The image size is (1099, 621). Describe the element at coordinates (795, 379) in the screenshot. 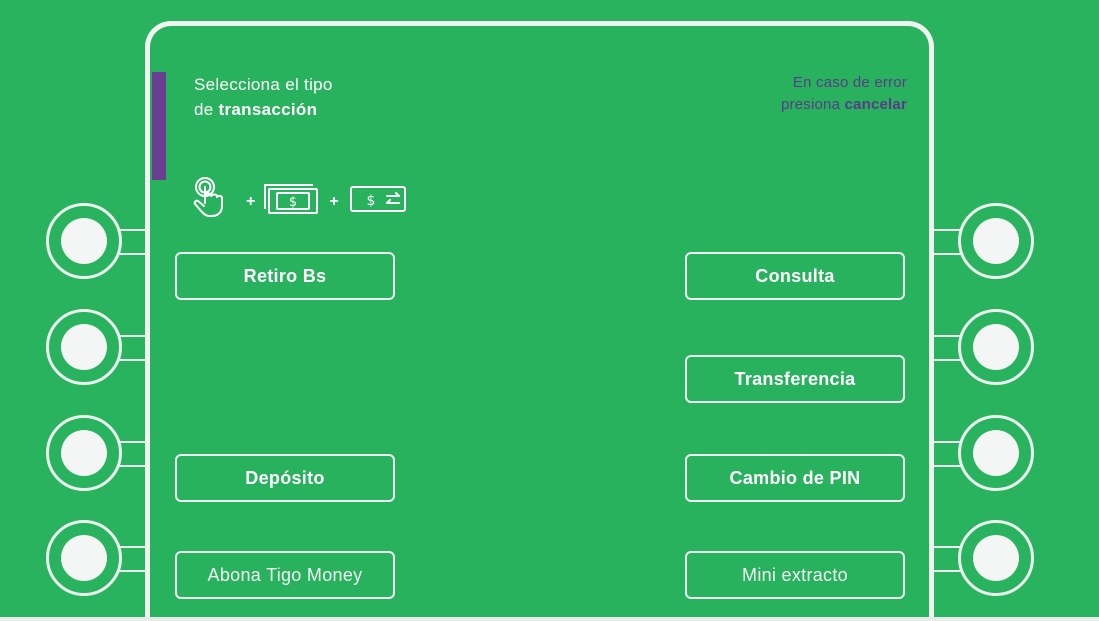

I see `transferencia-button: Transferencia` at that location.